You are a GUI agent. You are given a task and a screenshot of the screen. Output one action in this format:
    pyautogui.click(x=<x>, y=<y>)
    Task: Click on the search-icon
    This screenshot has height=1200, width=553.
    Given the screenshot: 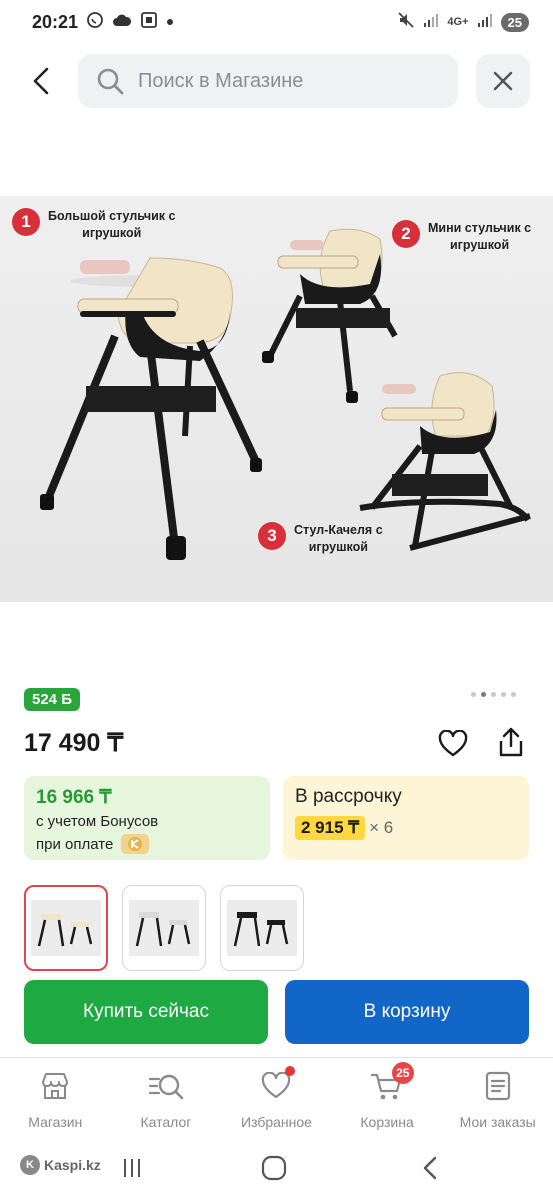 What is the action you would take?
    pyautogui.click(x=110, y=81)
    